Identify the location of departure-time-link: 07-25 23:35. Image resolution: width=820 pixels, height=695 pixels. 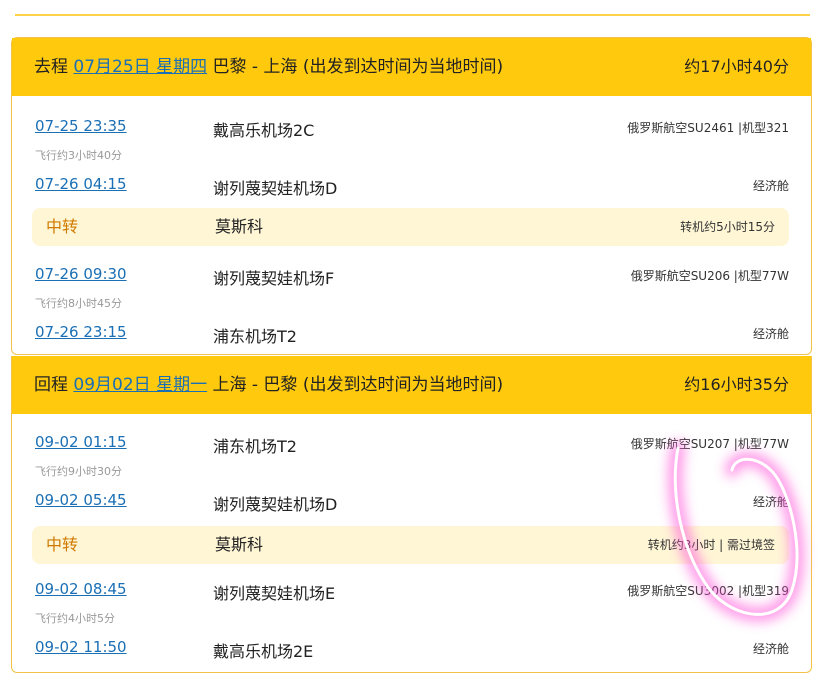
(81, 126).